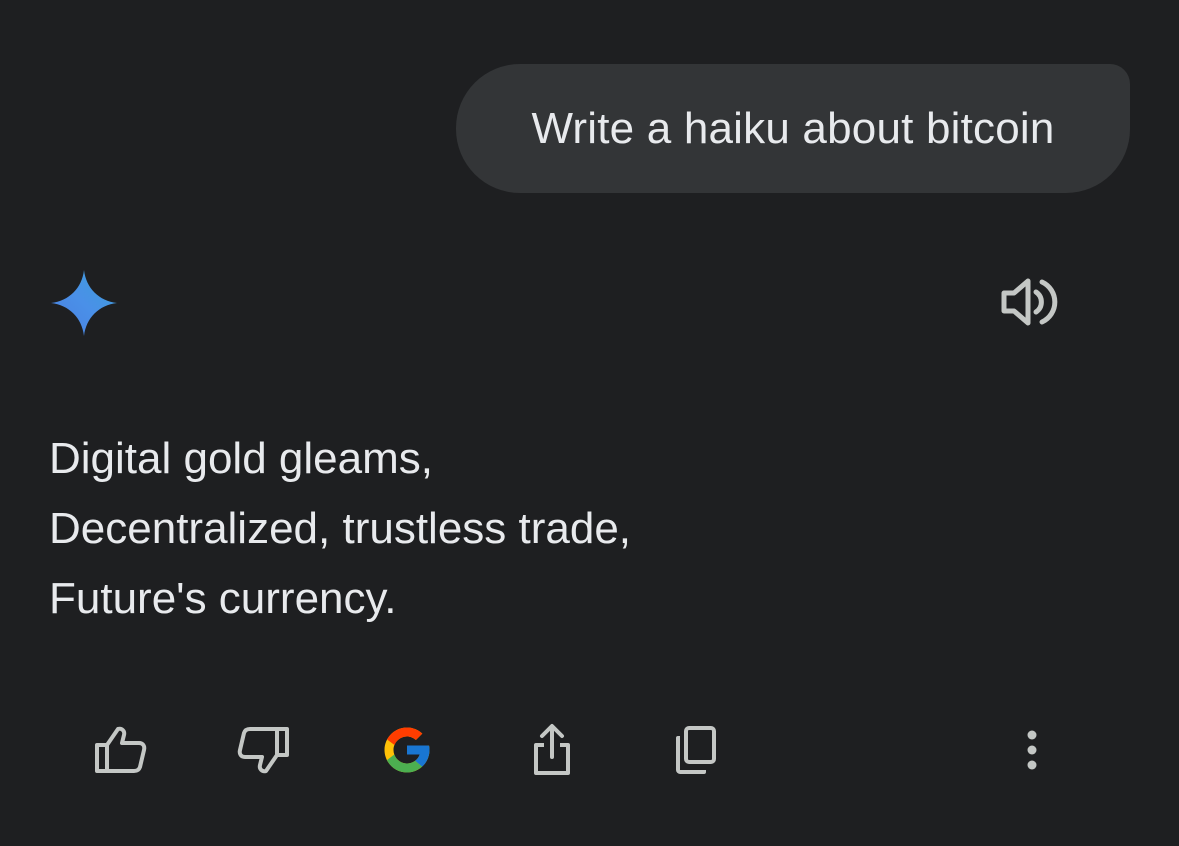 The width and height of the screenshot is (1179, 846). I want to click on thumbs-down-icon, so click(263, 750).